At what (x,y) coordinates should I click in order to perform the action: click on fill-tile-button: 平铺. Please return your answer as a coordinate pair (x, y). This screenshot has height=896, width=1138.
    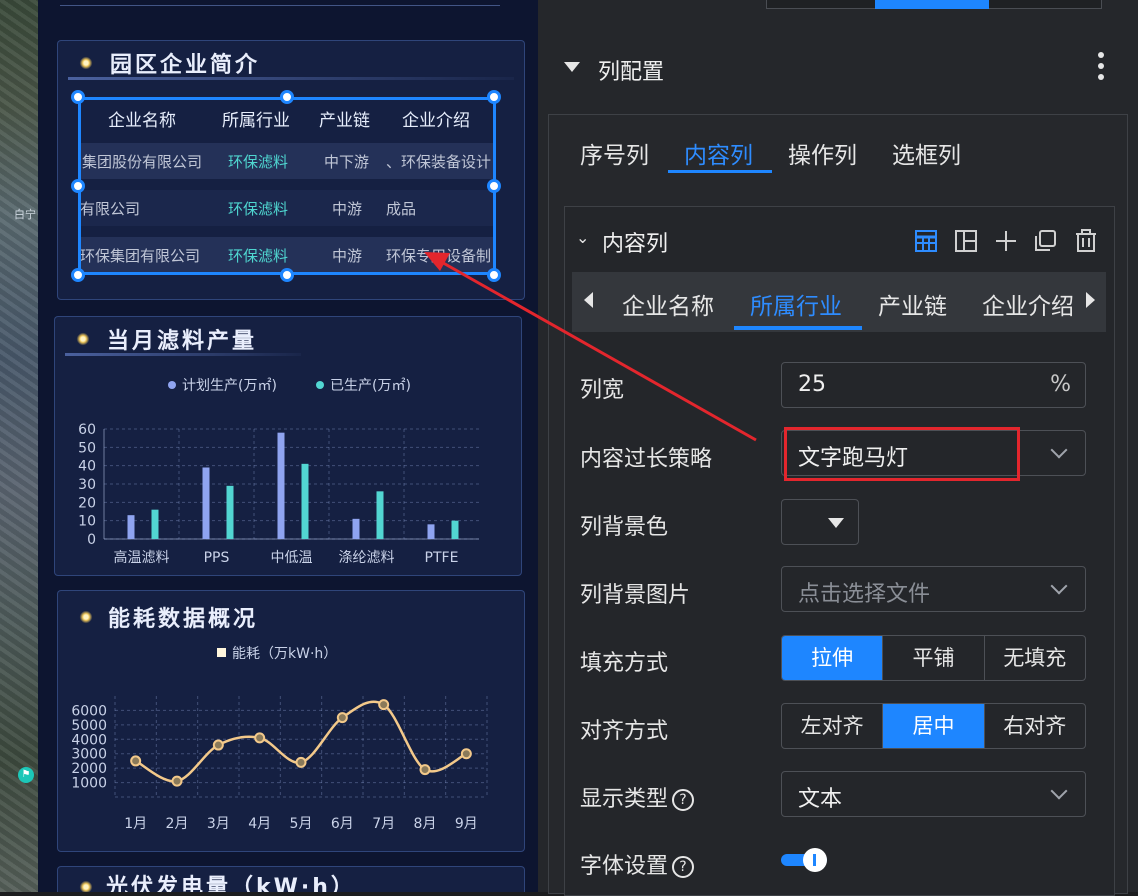
    Looking at the image, I should click on (934, 658).